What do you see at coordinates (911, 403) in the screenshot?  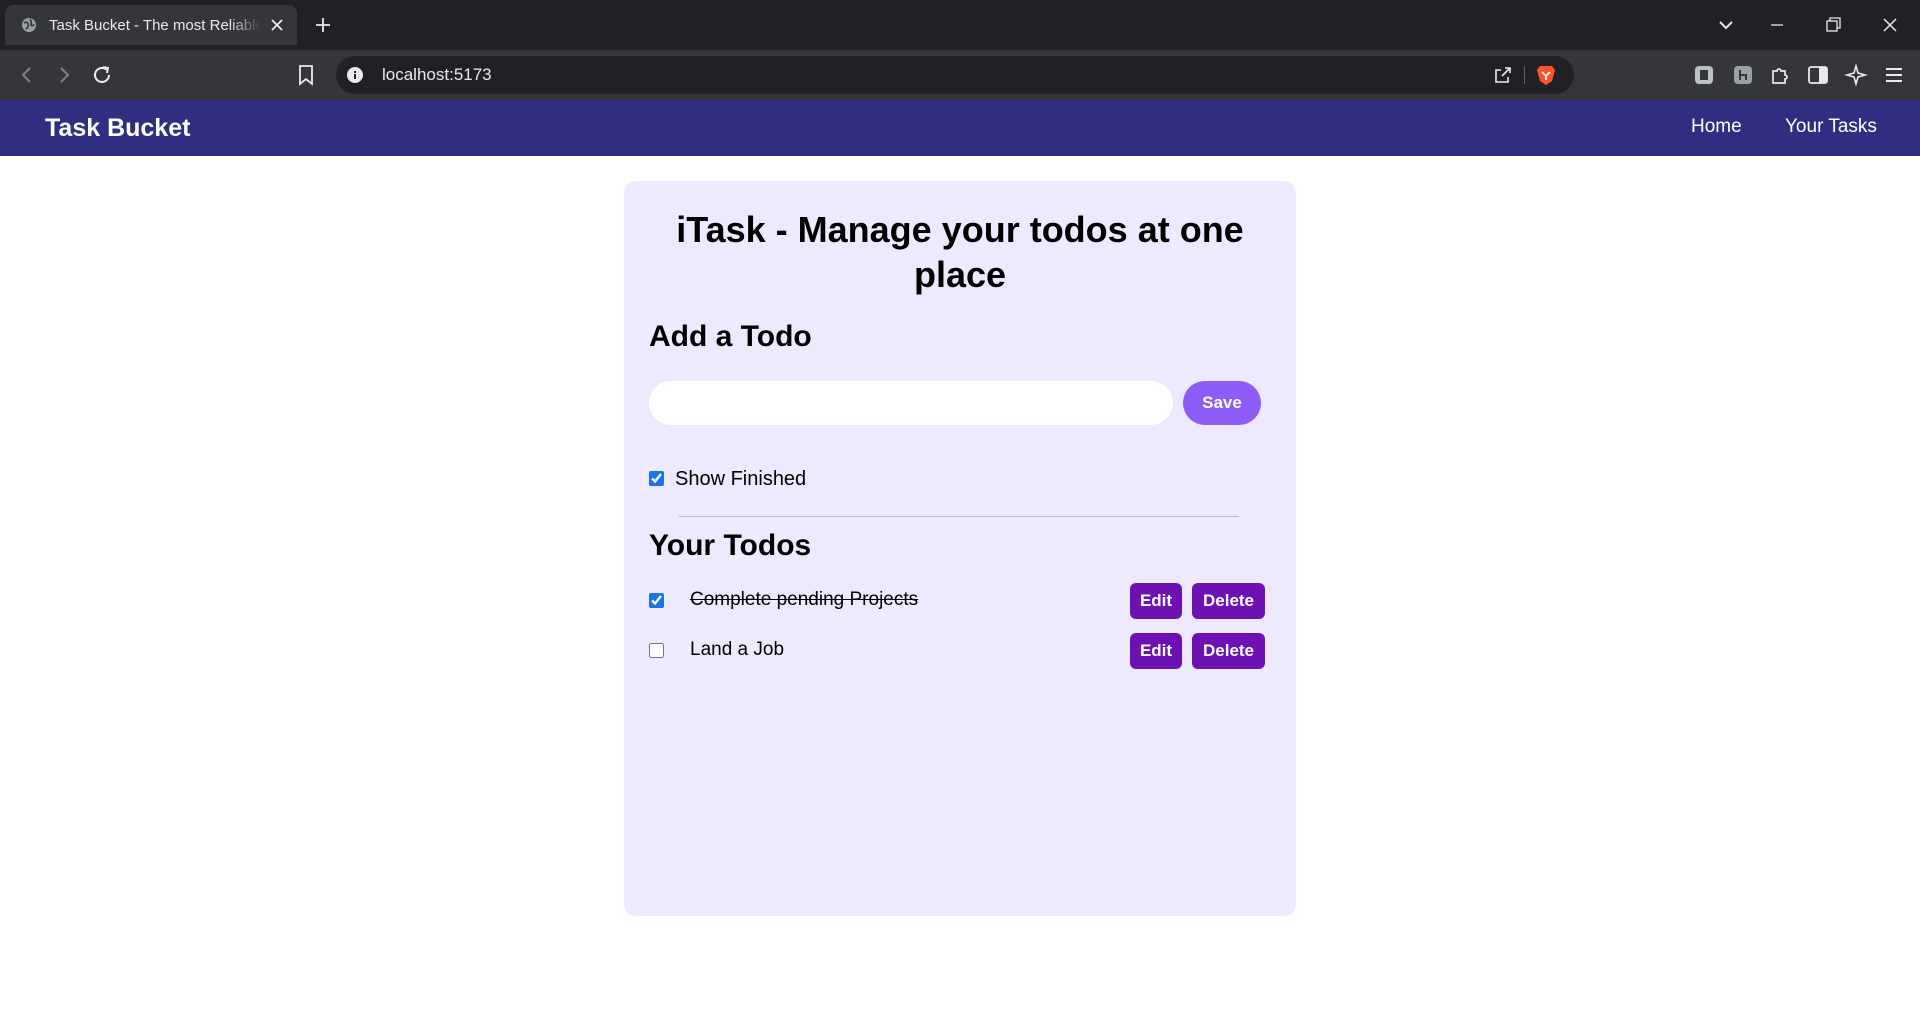 I see `todo-input` at bounding box center [911, 403].